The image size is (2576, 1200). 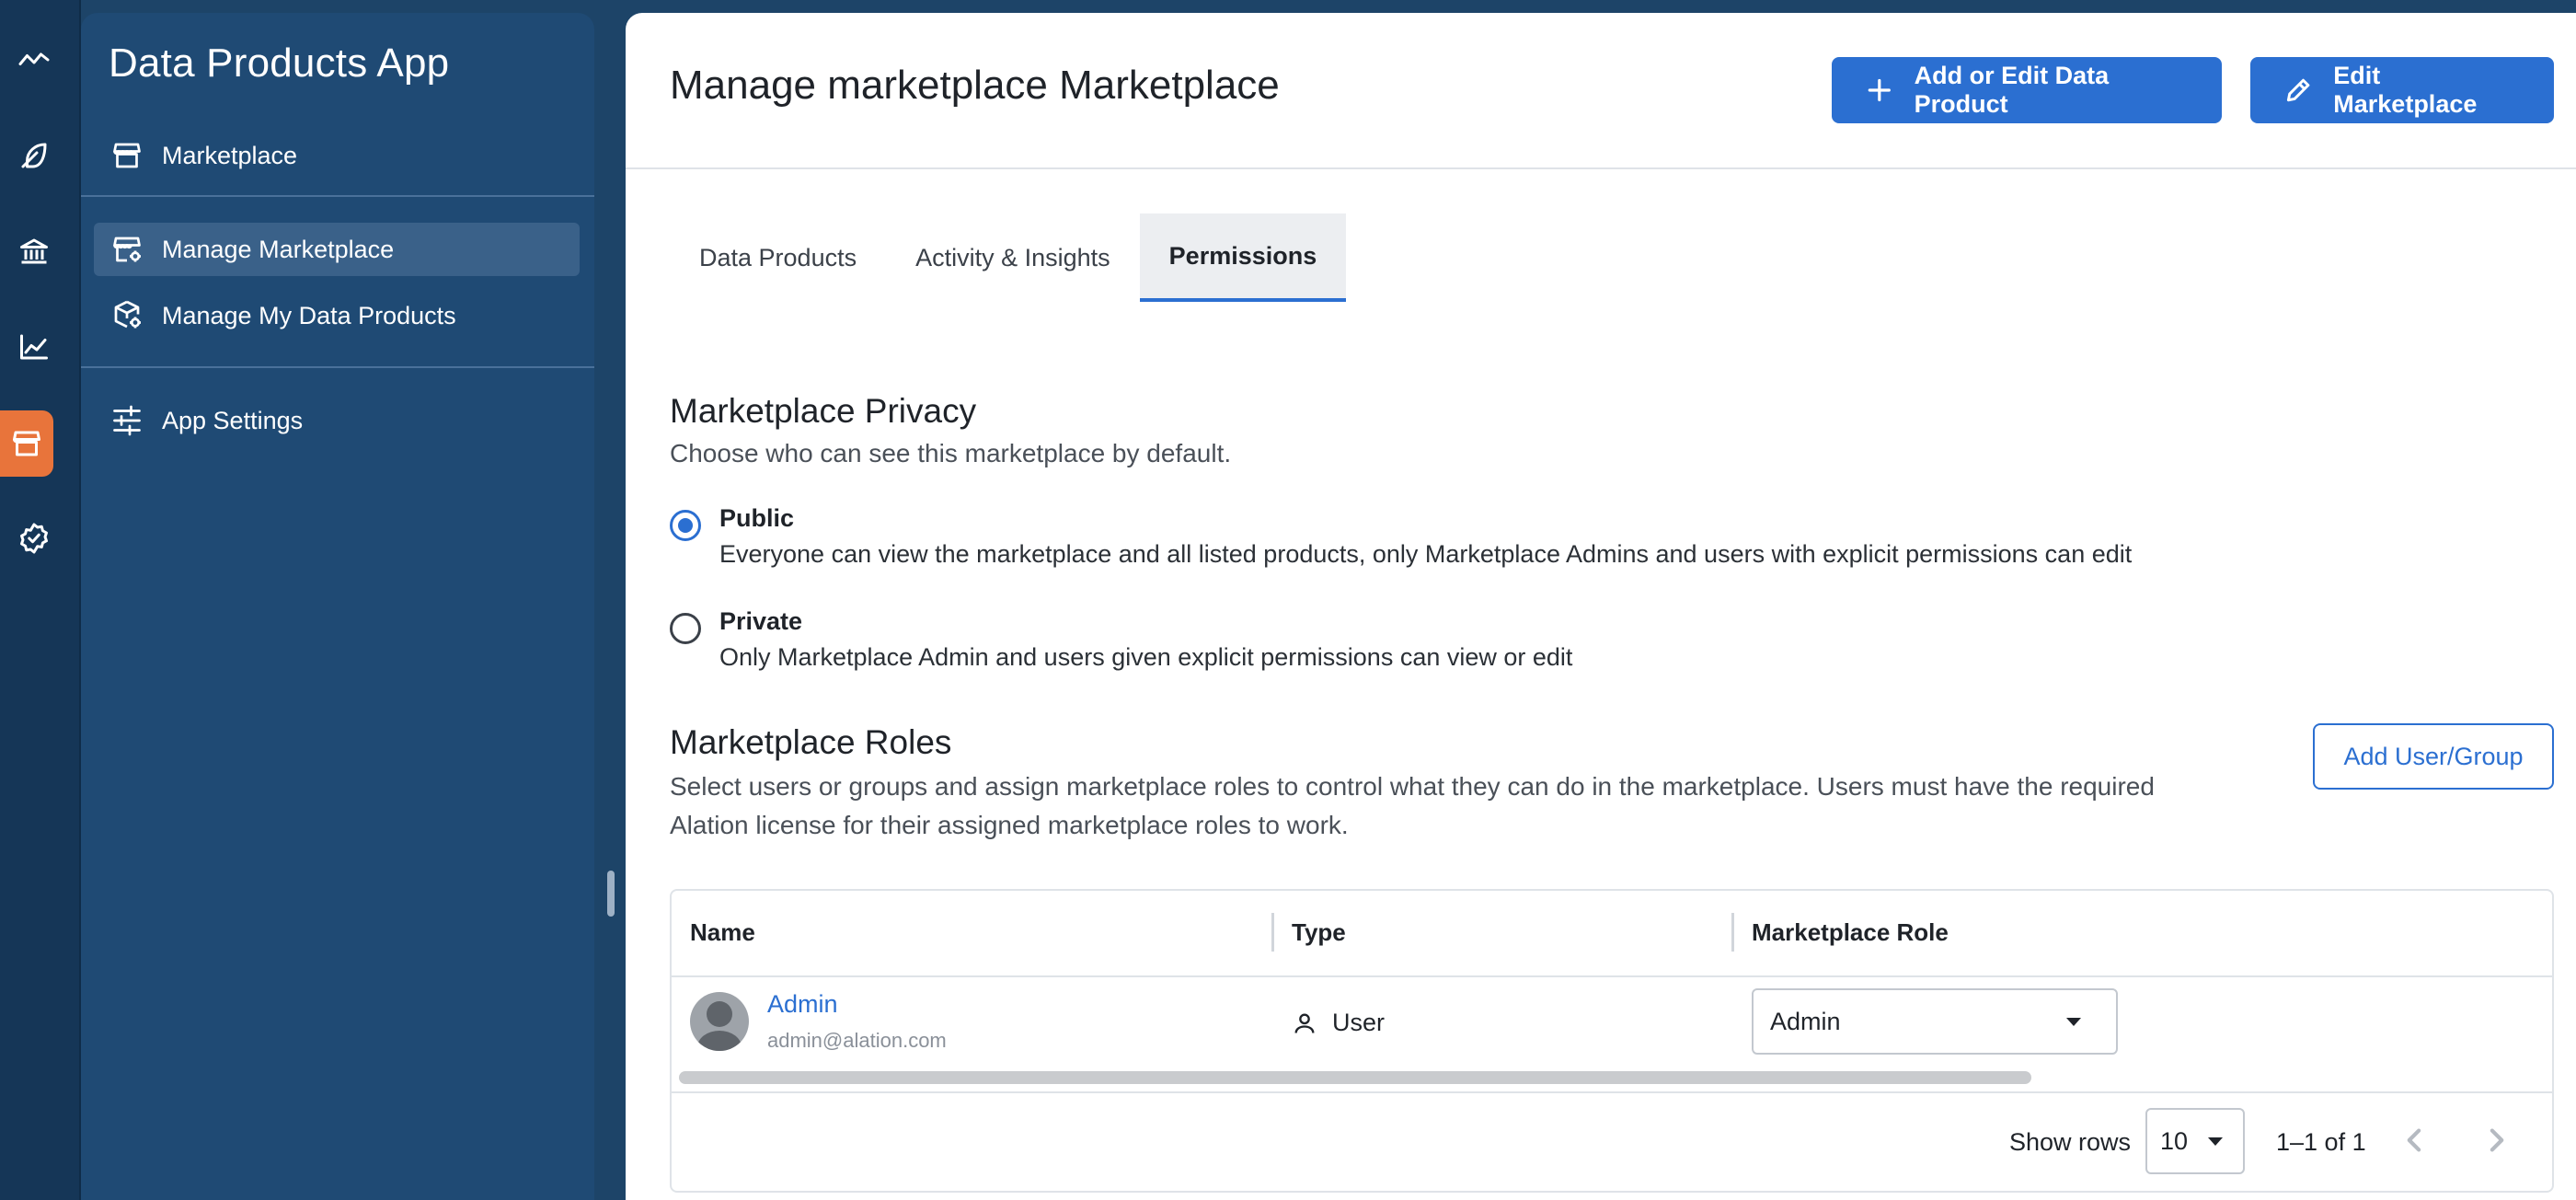 I want to click on sidebar-item-label: Manage Marketplace, so click(x=278, y=249).